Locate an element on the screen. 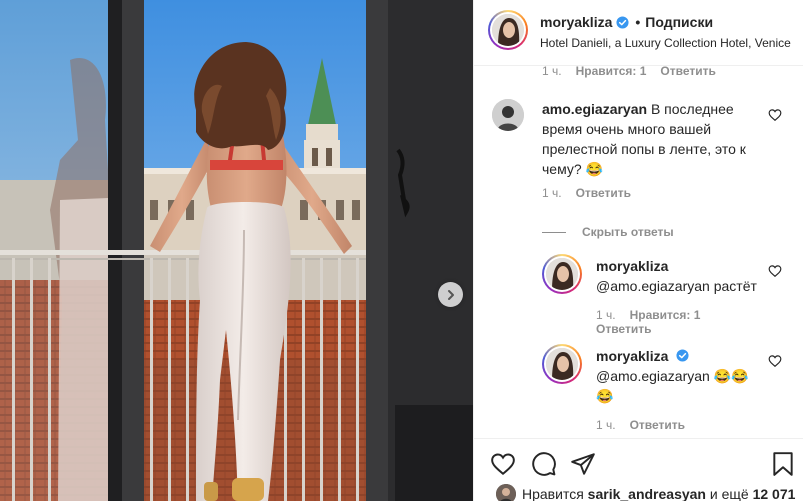 The width and height of the screenshot is (803, 501). comment-meta: 1 ч. Ответить is located at coordinates (586, 193).